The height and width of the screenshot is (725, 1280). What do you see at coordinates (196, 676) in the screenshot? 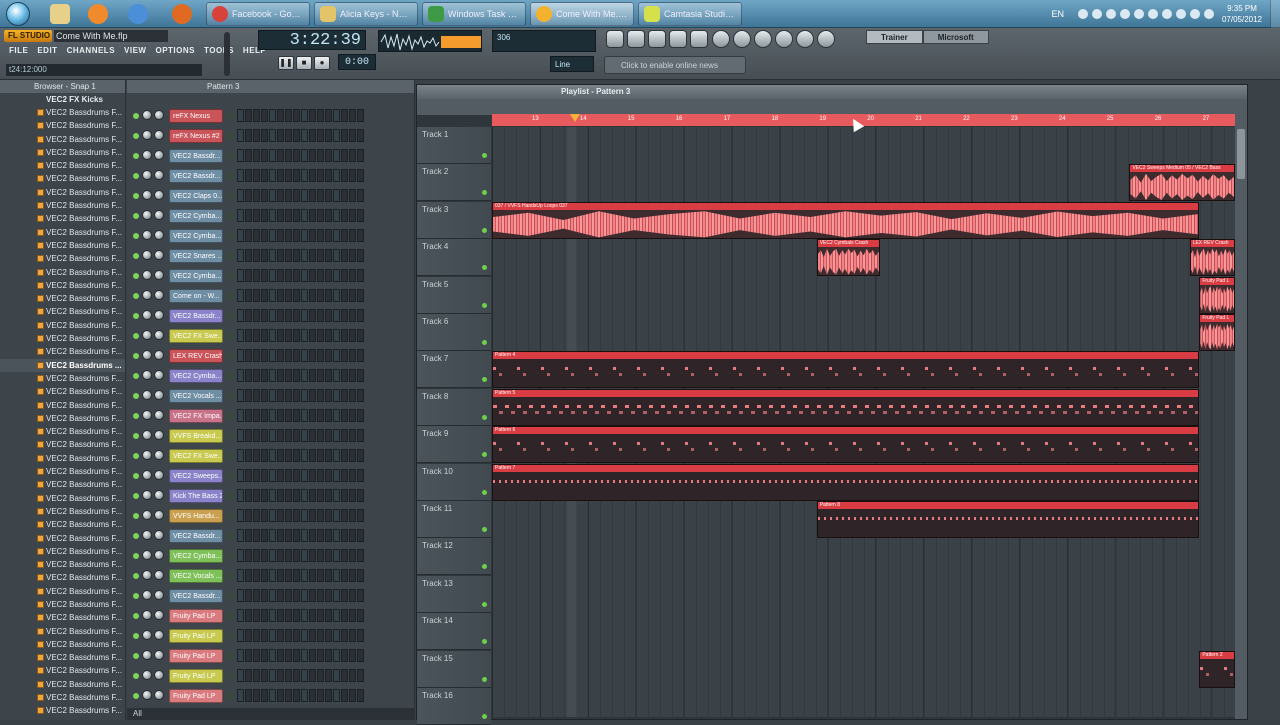
I see `channel-name-button: Fruity Pad LP` at bounding box center [196, 676].